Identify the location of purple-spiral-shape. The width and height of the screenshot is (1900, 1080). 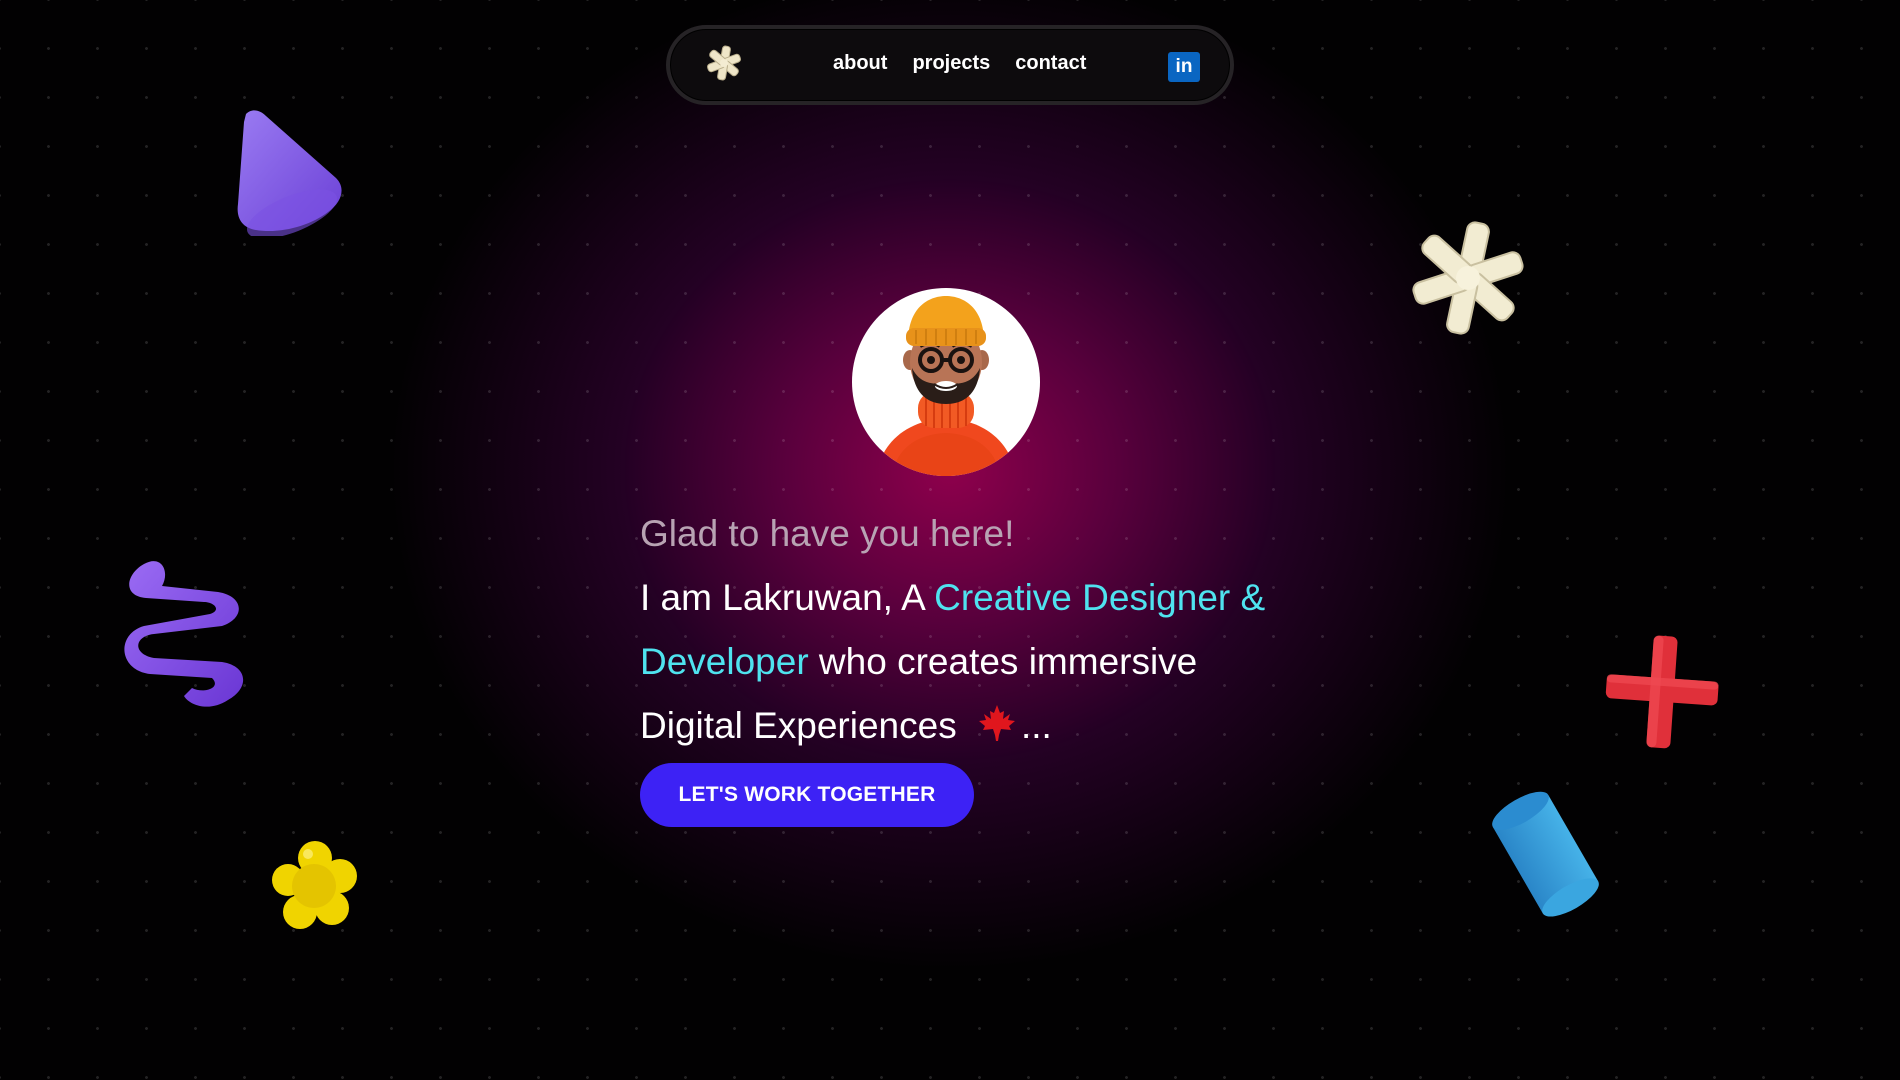
(184, 634).